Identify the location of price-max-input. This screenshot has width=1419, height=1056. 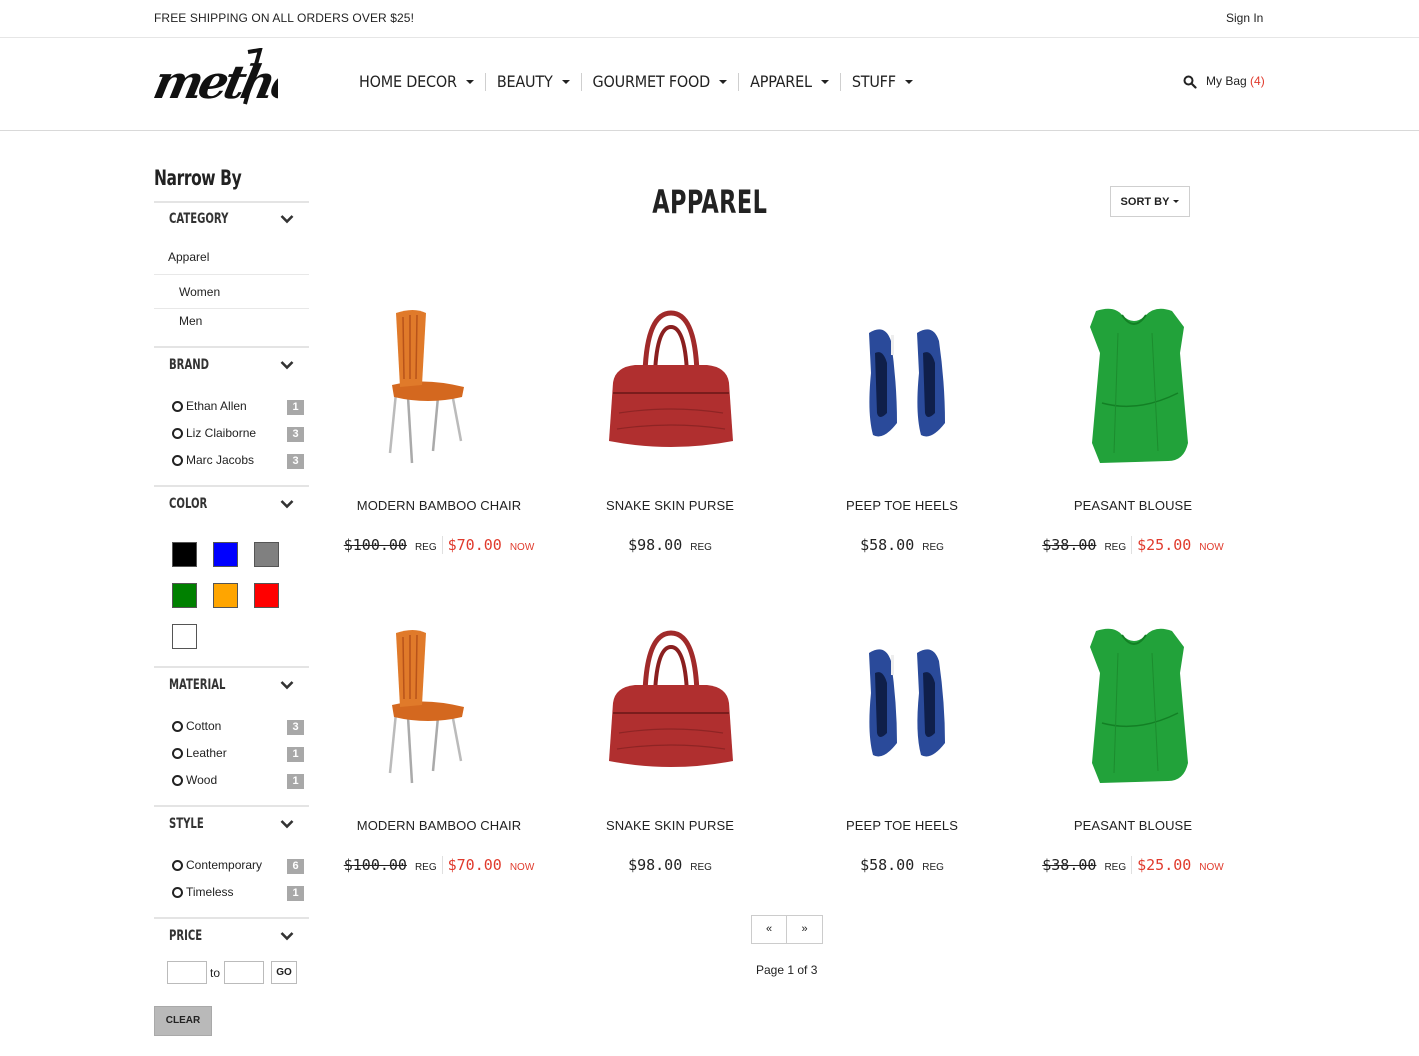
(244, 972).